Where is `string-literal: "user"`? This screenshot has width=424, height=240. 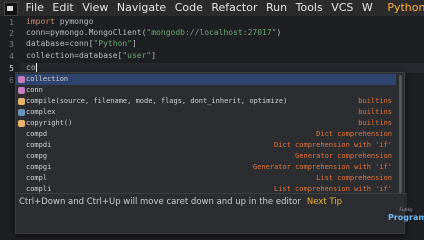
string-literal: "user" is located at coordinates (137, 55).